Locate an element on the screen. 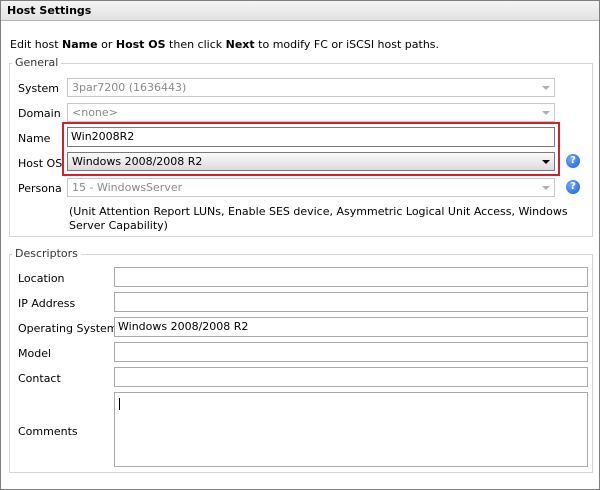 This screenshot has width=600, height=490. operating-system-label: Operating System is located at coordinates (68, 328).